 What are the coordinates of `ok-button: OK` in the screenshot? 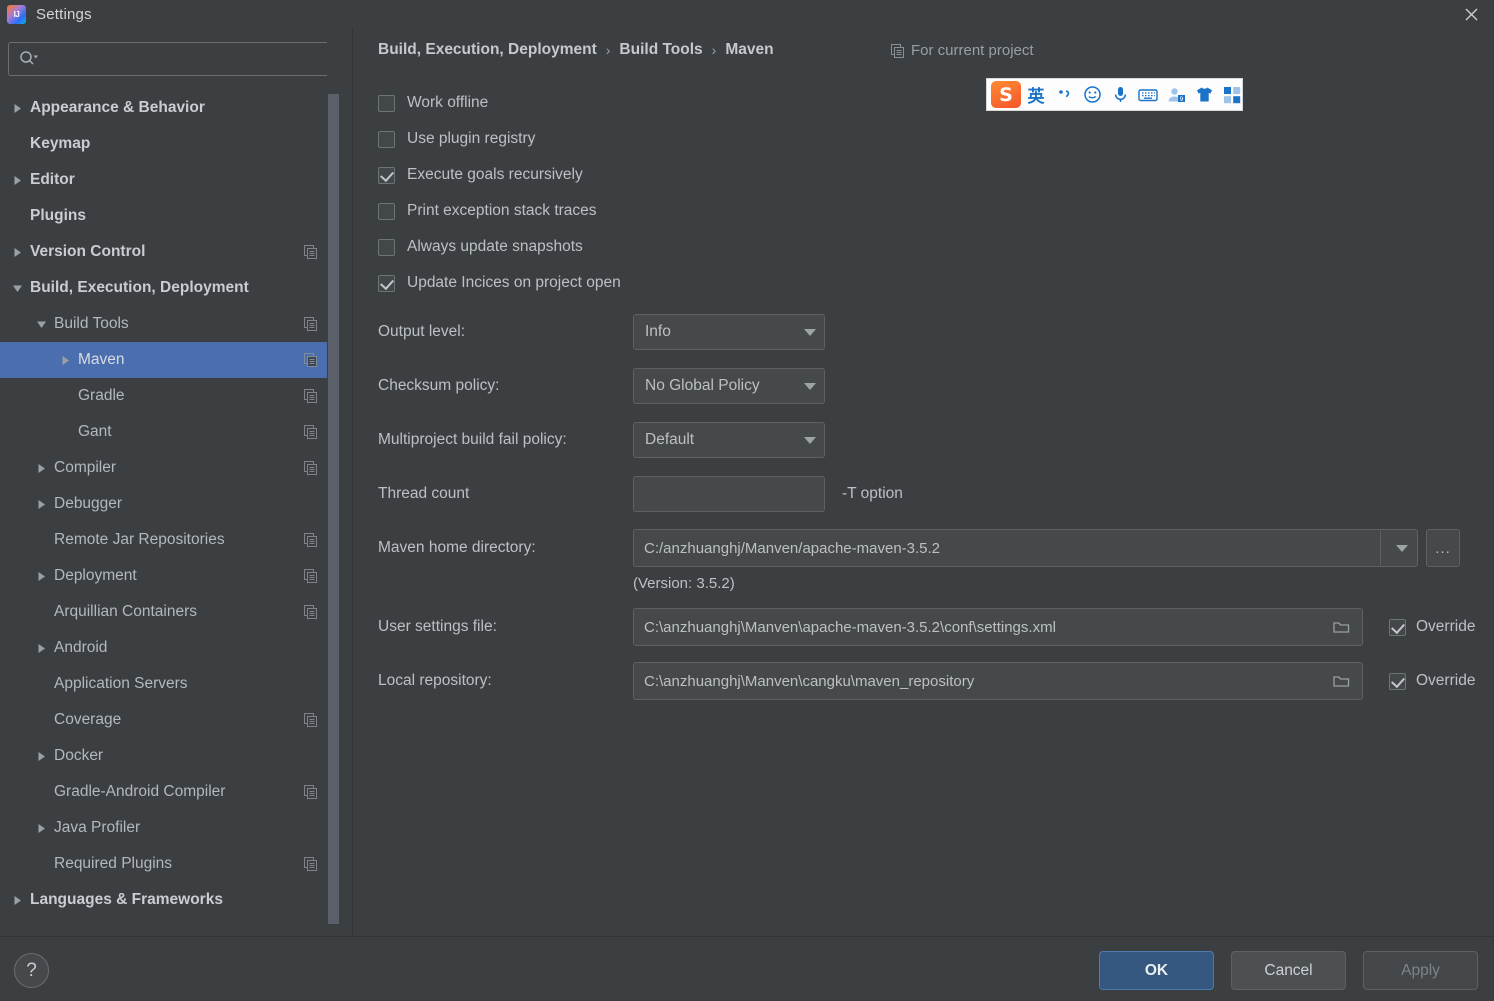 It's located at (1156, 970).